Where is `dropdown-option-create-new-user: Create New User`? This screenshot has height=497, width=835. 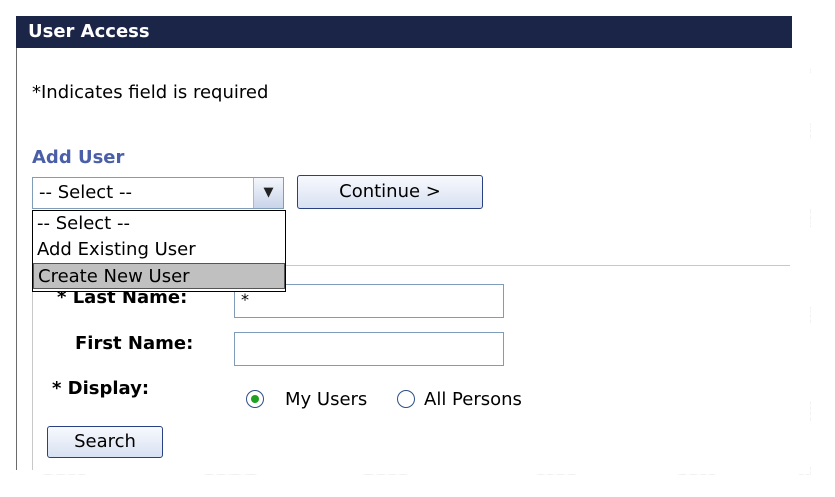
dropdown-option-create-new-user: Create New User is located at coordinates (159, 276).